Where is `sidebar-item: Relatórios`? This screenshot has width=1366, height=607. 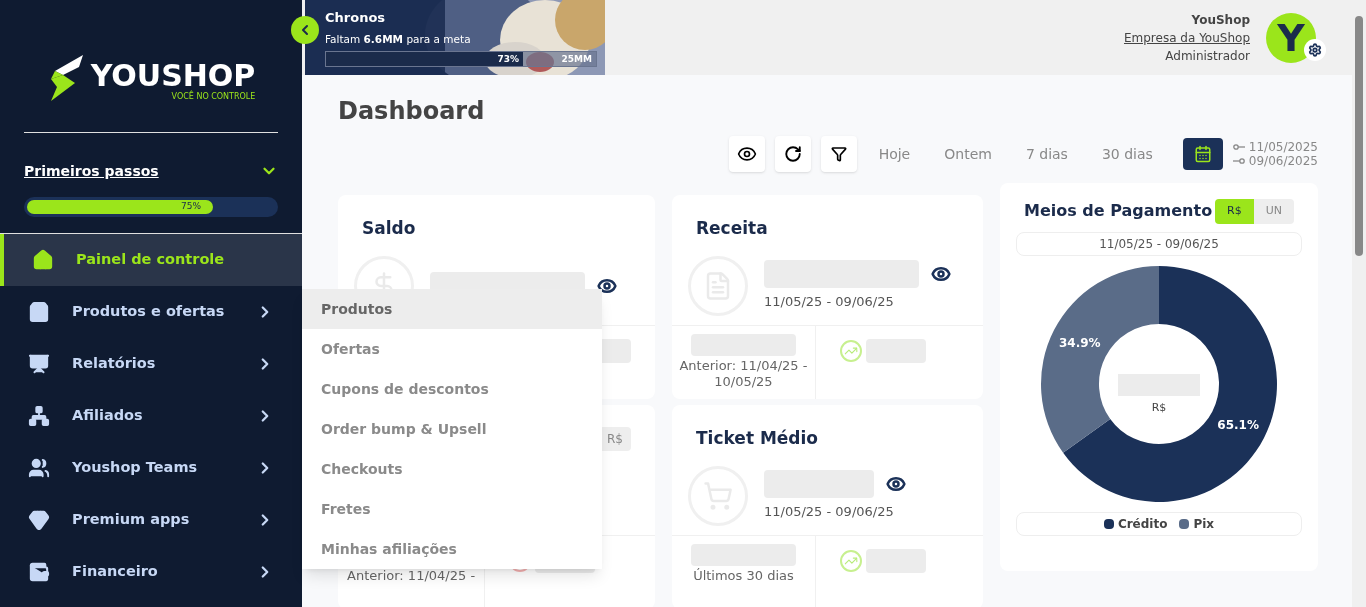
sidebar-item: Relatórios is located at coordinates (151, 364).